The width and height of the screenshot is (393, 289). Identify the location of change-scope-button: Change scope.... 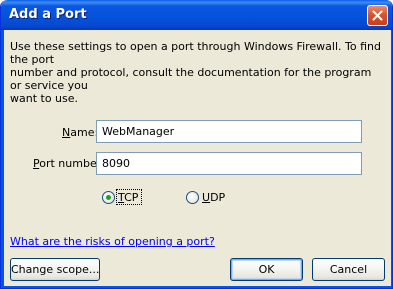
(55, 269).